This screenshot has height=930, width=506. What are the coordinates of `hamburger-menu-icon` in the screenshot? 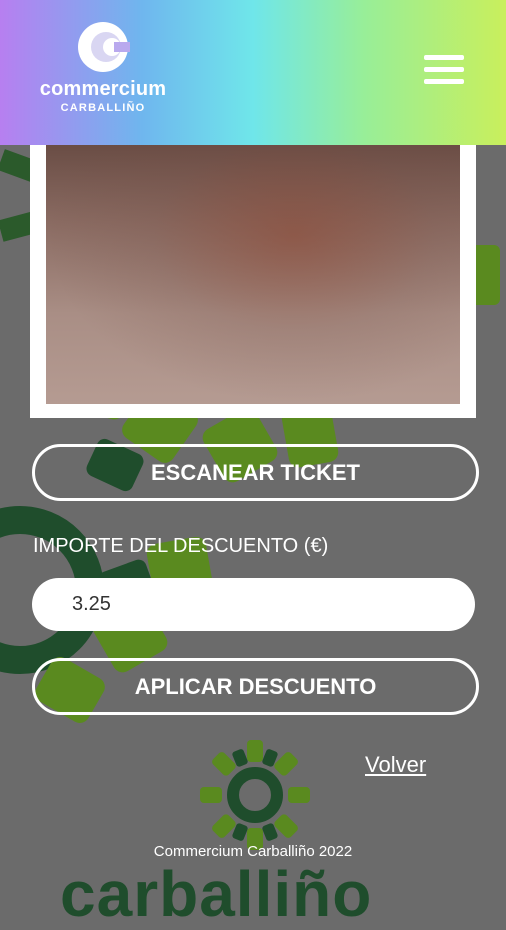 It's located at (444, 72).